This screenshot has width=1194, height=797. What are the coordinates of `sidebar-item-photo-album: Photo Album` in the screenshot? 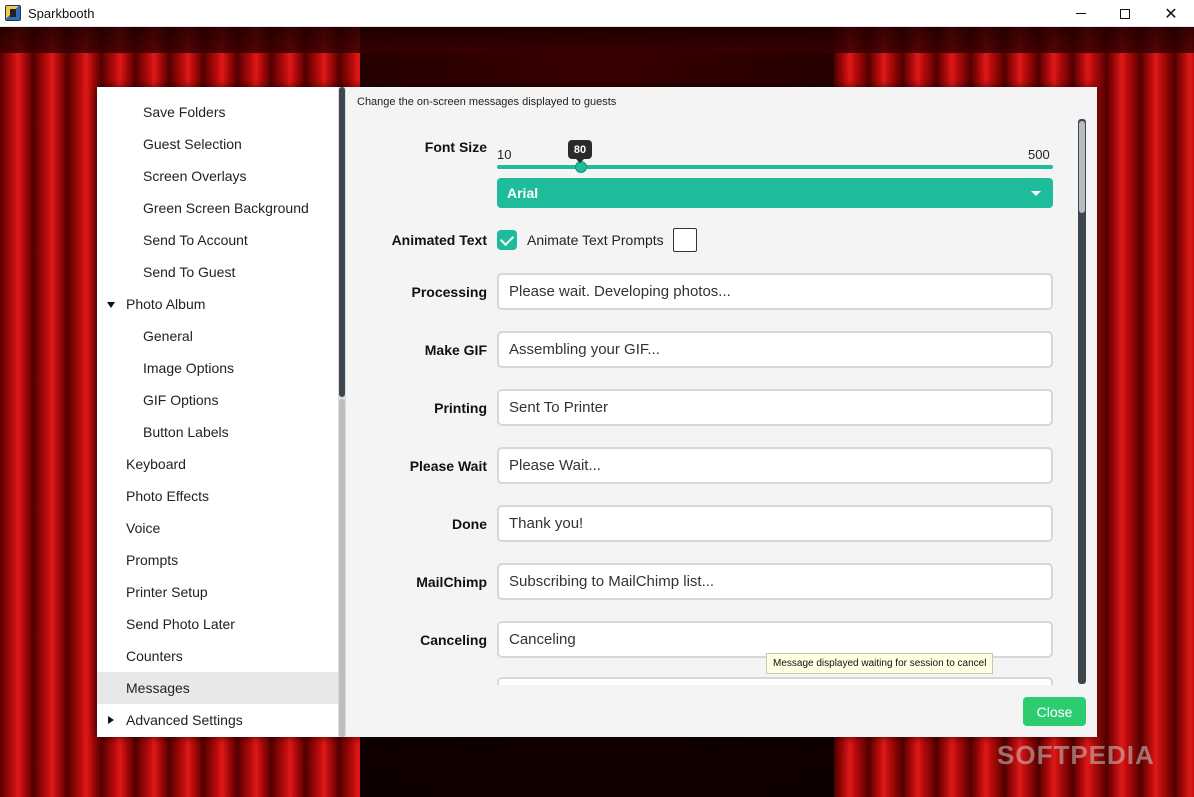 It's located at (217, 304).